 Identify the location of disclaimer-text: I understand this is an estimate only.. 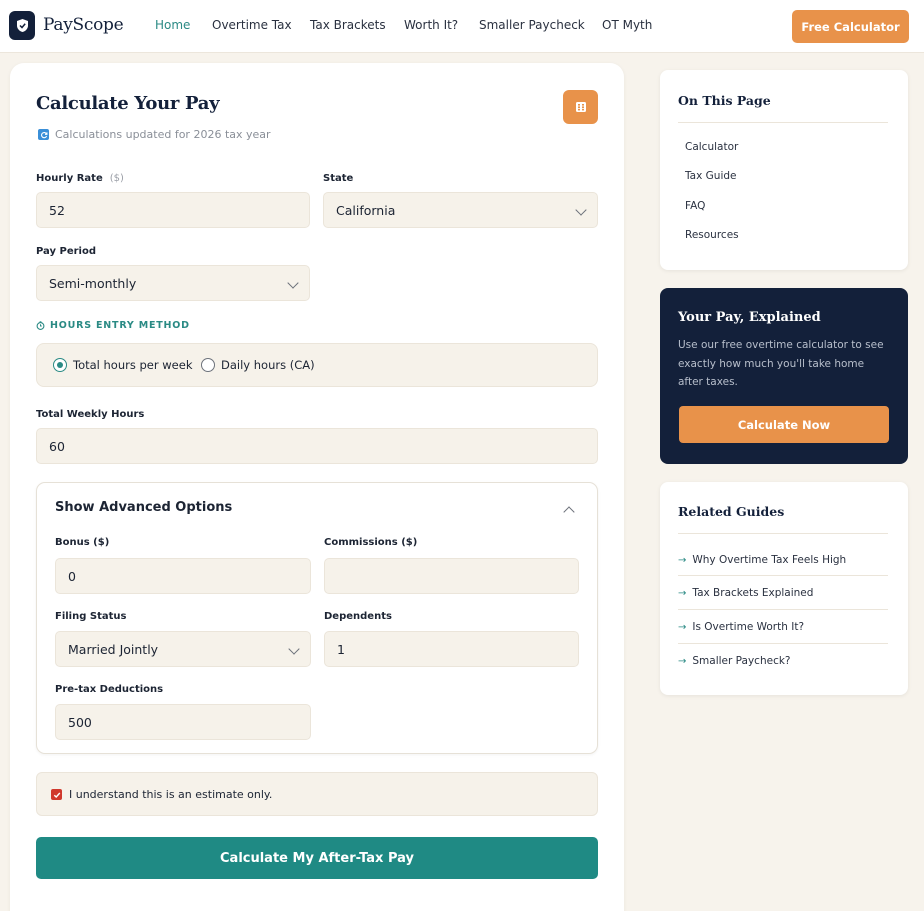
(171, 794).